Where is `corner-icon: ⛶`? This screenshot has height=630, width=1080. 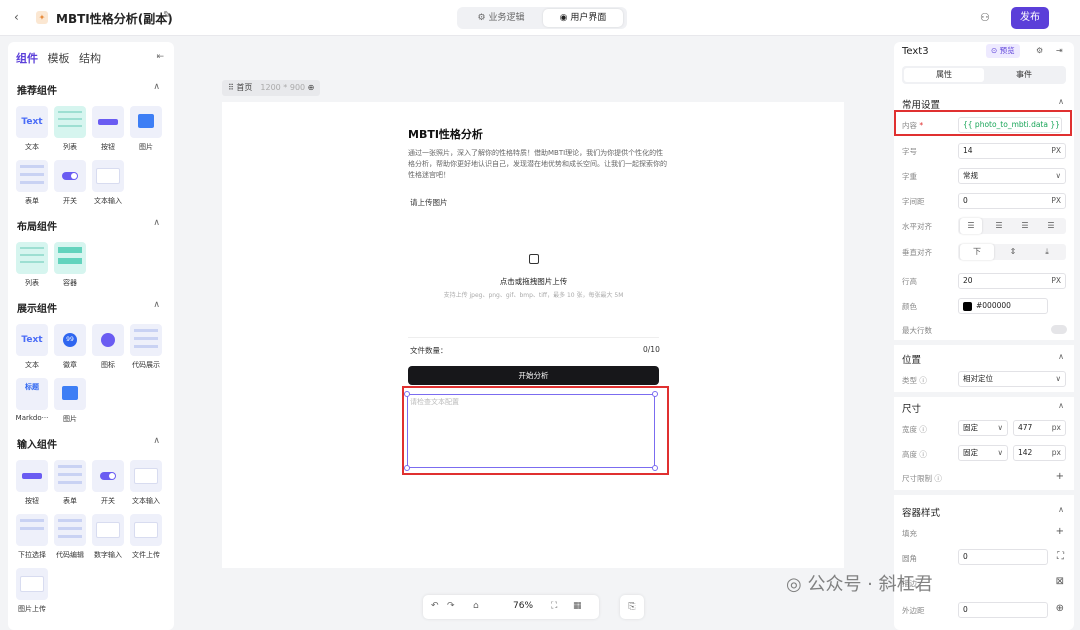 corner-icon: ⛶ is located at coordinates (1060, 556).